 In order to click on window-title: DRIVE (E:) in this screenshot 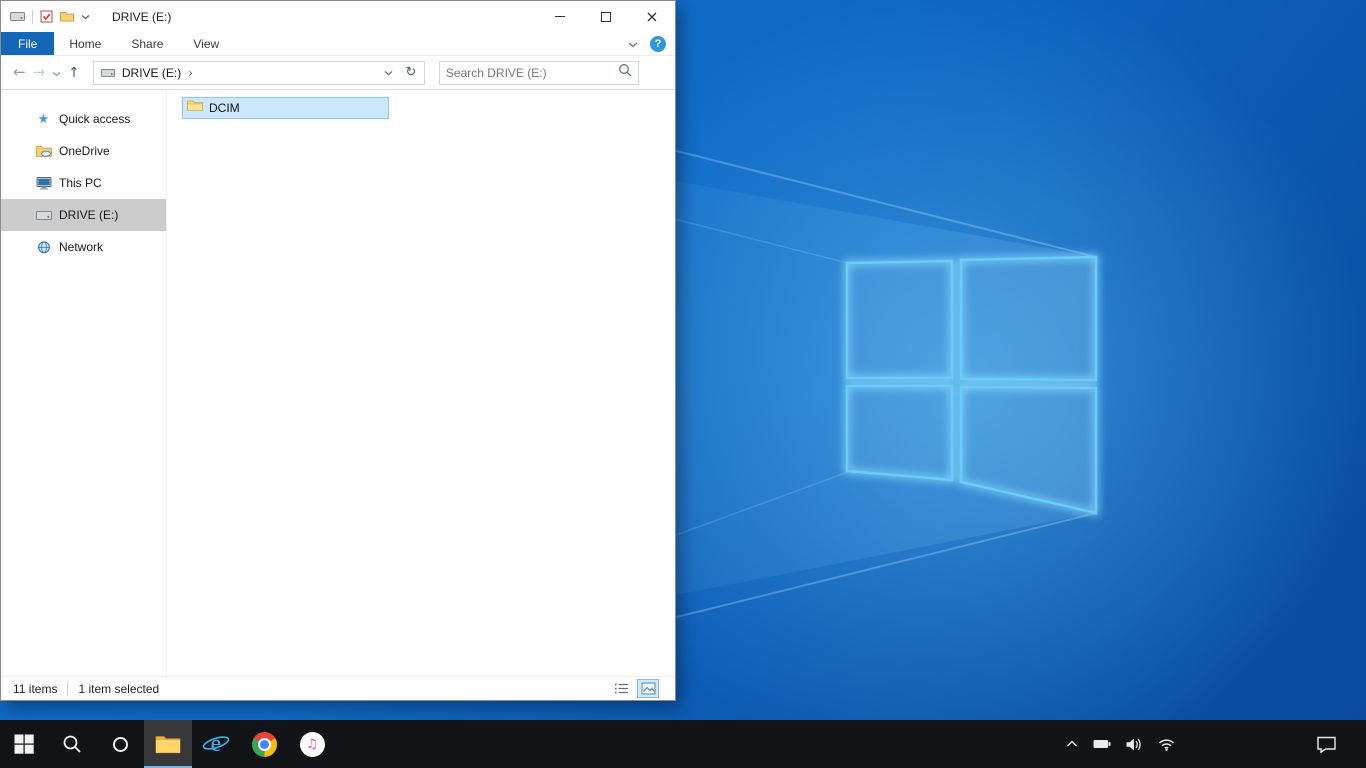, I will do `click(142, 16)`.